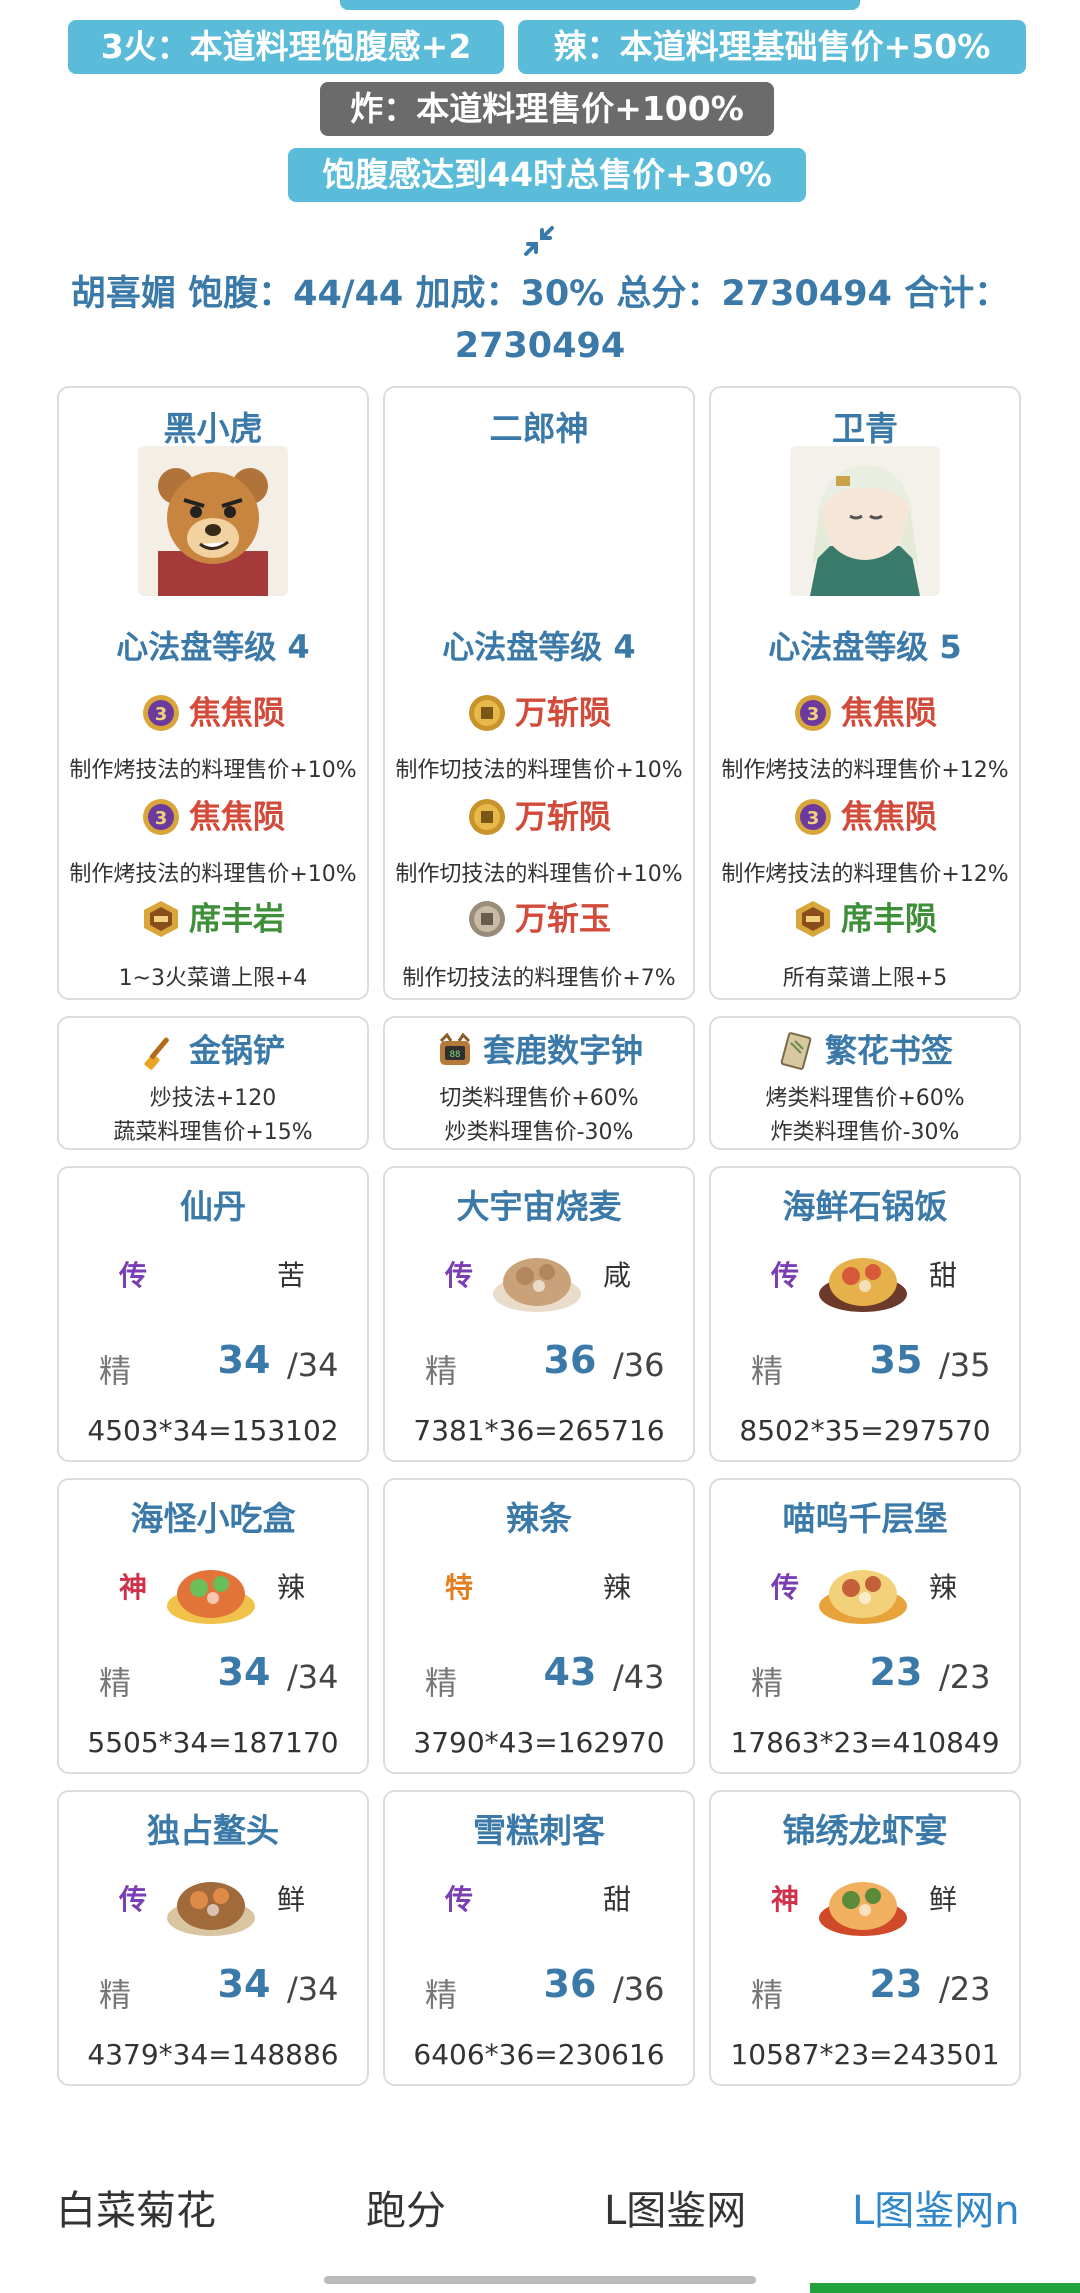  Describe the element at coordinates (539, 241) in the screenshot. I see `collapse-icon` at that location.